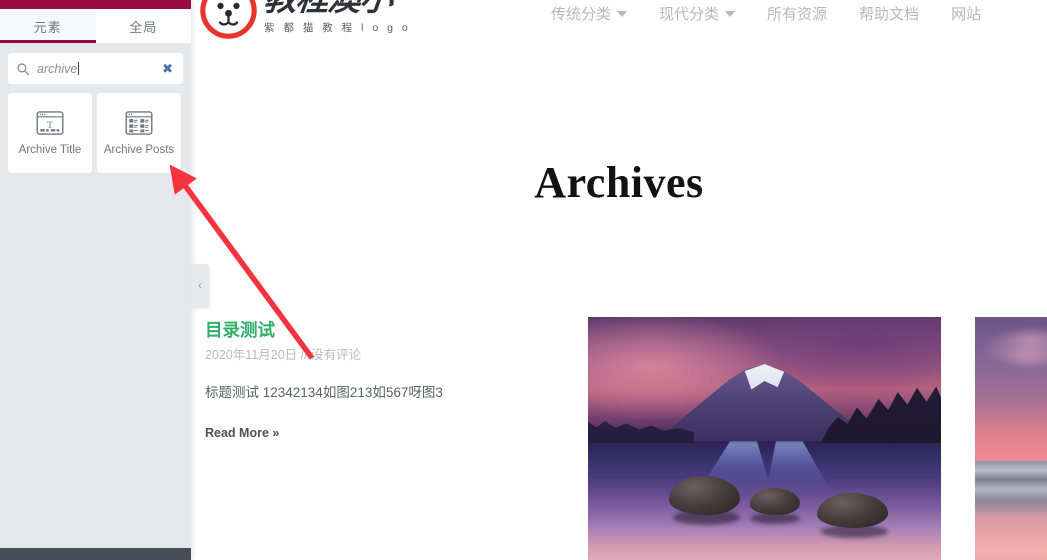 The width and height of the screenshot is (1047, 560). What do you see at coordinates (95, 4) in the screenshot?
I see `panel-top-accent-bar` at bounding box center [95, 4].